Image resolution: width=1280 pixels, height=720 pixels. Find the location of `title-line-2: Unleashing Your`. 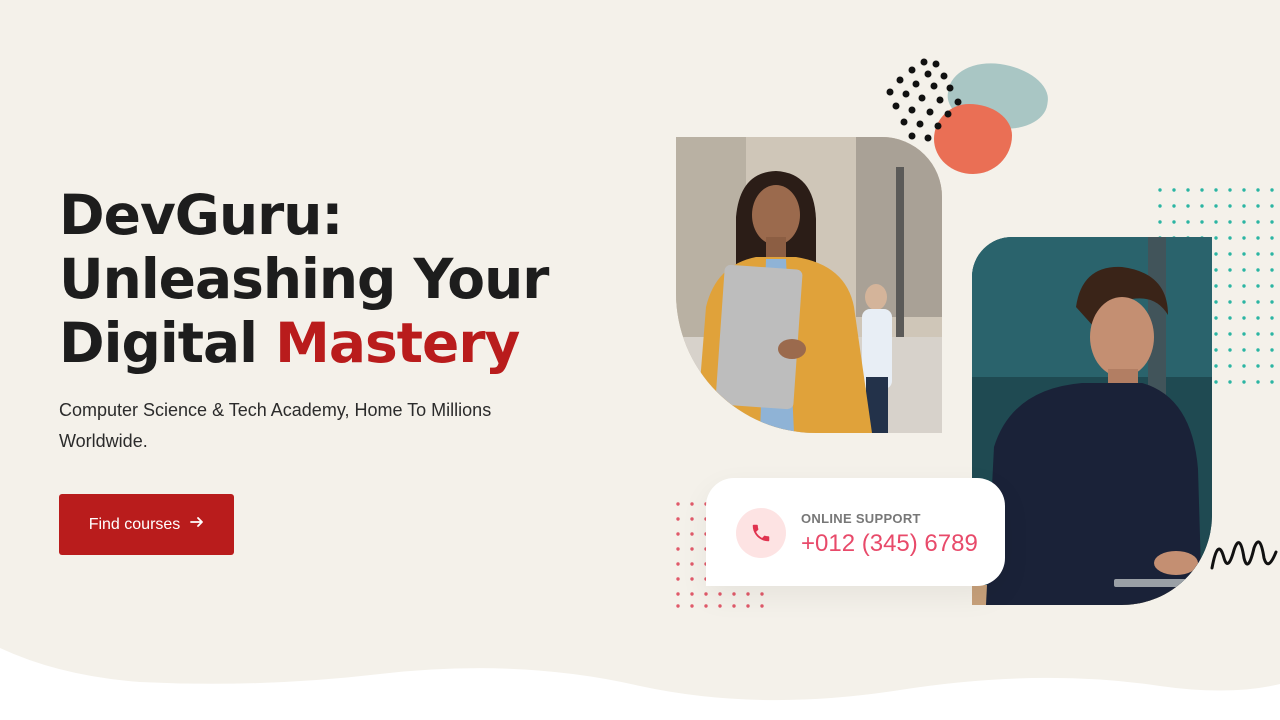

title-line-2: Unleashing Your is located at coordinates (304, 279).